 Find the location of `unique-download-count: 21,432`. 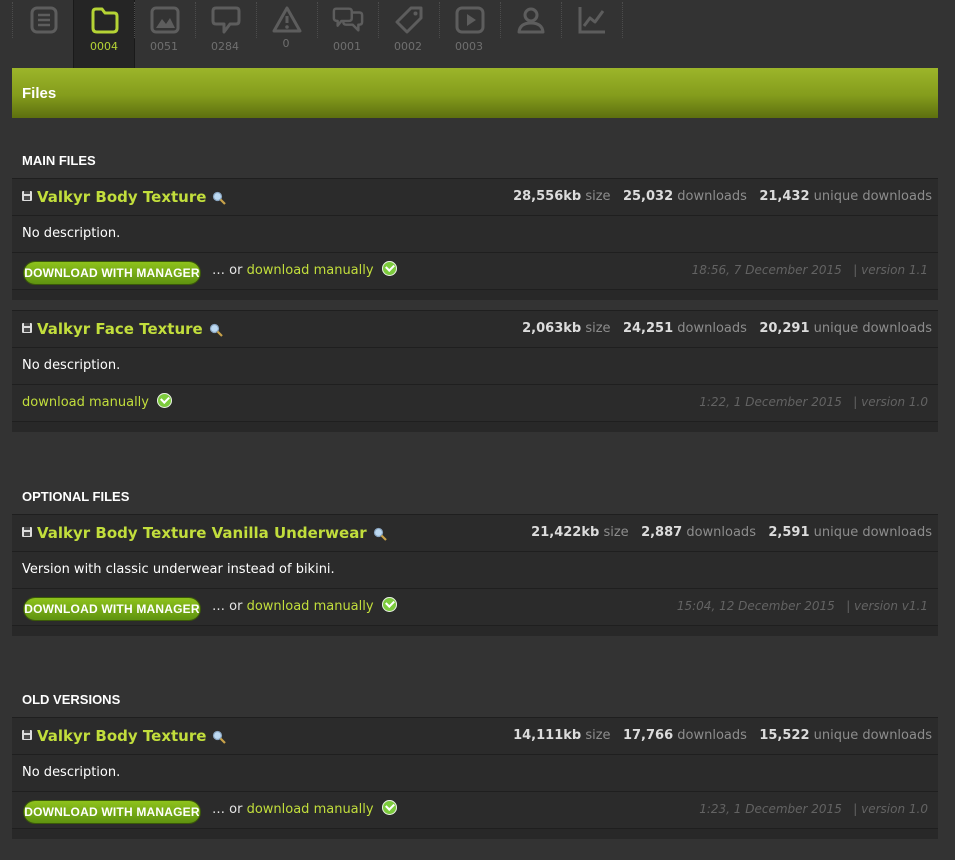

unique-download-count: 21,432 is located at coordinates (784, 196).